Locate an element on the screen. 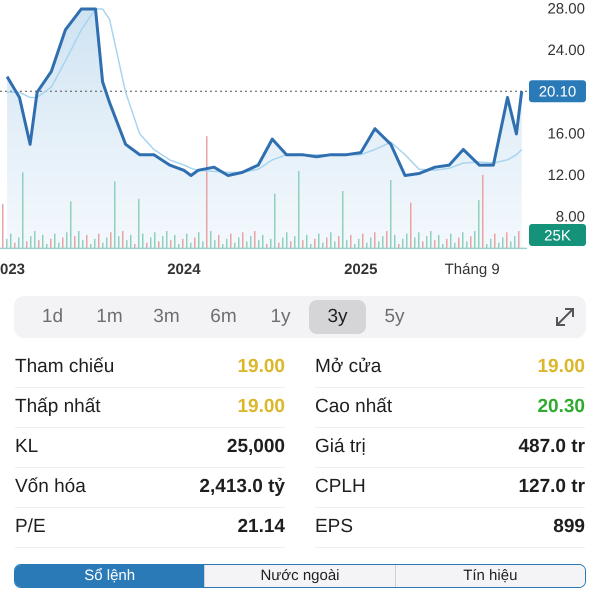 The width and height of the screenshot is (600, 600). stat-label: Giá trị is located at coordinates (340, 447).